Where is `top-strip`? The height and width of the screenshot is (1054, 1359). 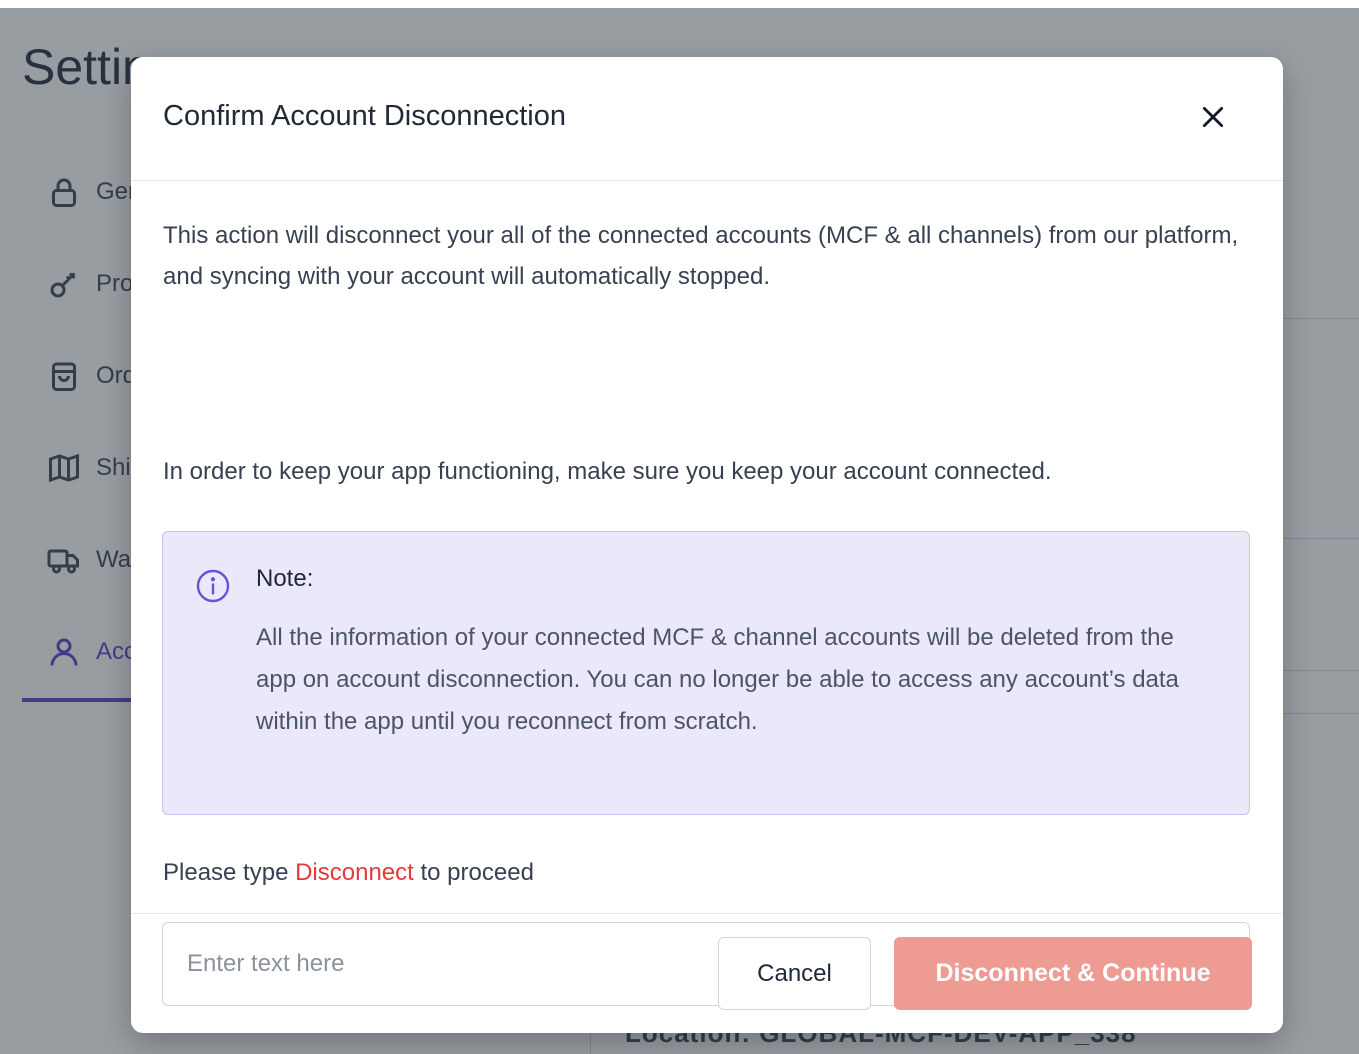 top-strip is located at coordinates (679, 4).